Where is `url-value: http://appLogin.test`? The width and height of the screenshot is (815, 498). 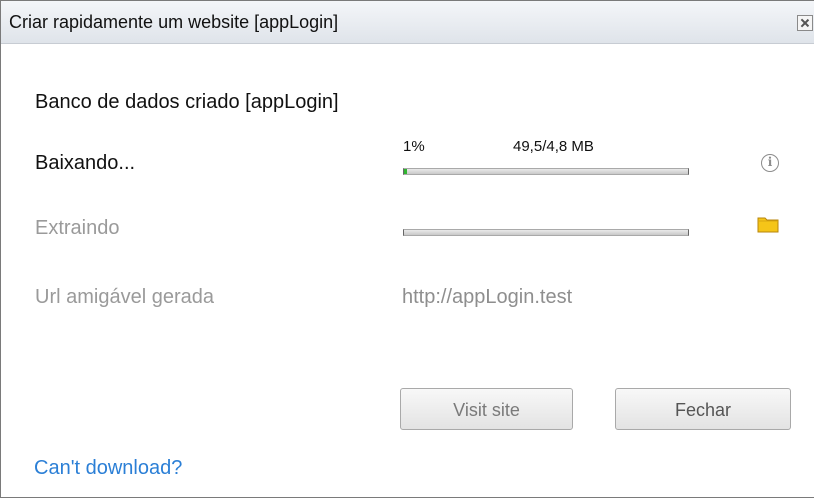
url-value: http://appLogin.test is located at coordinates (487, 297).